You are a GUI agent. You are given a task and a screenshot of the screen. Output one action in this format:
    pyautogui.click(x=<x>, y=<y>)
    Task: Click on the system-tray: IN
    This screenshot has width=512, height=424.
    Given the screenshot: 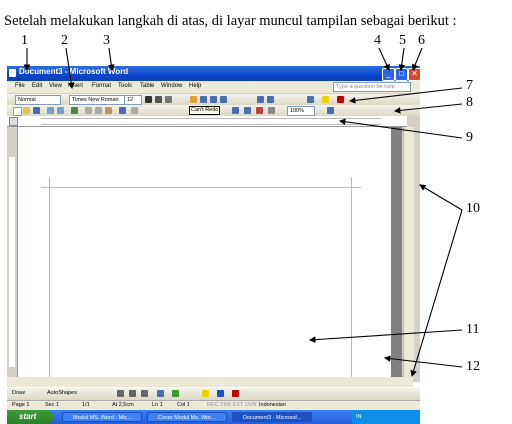 What is the action you would take?
    pyautogui.click(x=386, y=417)
    